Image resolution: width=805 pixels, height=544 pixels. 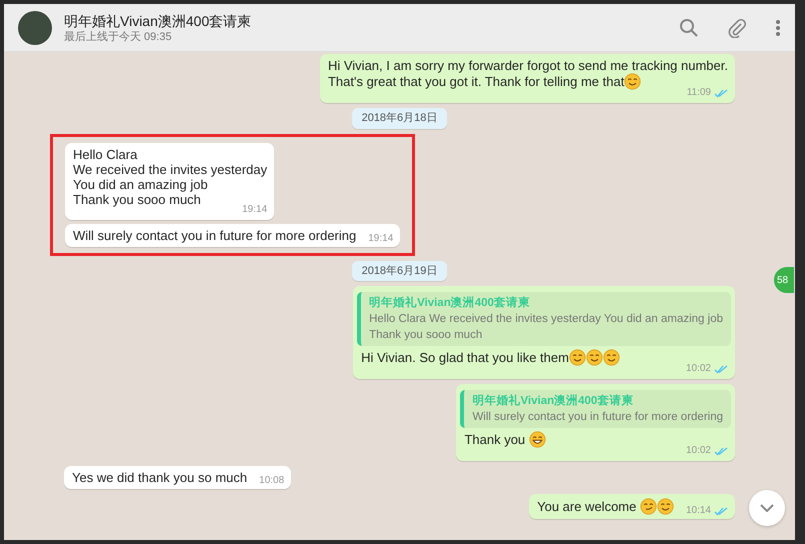 What do you see at coordinates (170, 169) in the screenshot?
I see `message-text: We received the invites yesterday` at bounding box center [170, 169].